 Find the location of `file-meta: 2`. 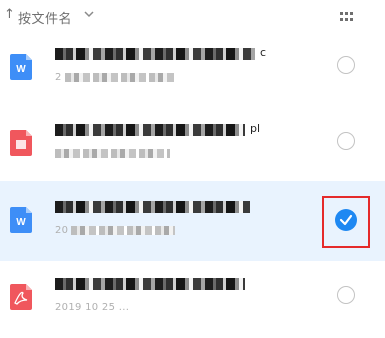

file-meta: 2 is located at coordinates (115, 78).